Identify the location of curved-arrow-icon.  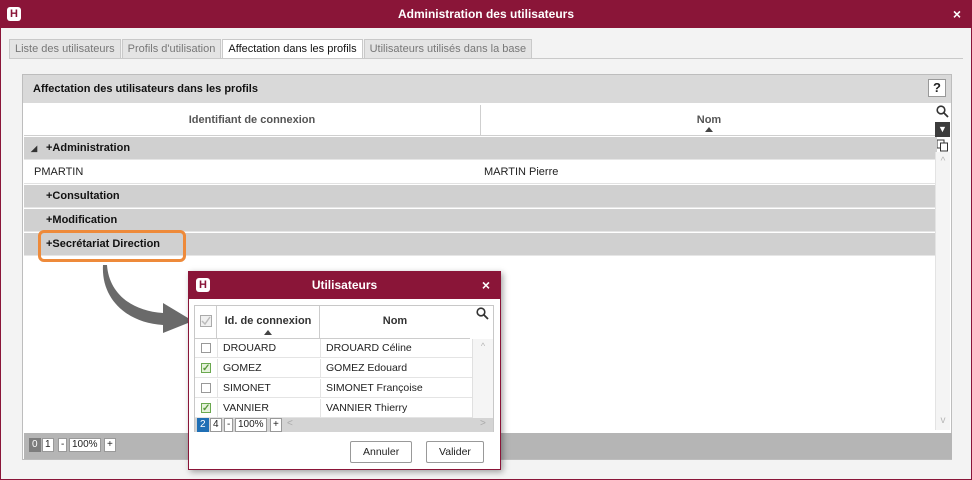
(147, 299).